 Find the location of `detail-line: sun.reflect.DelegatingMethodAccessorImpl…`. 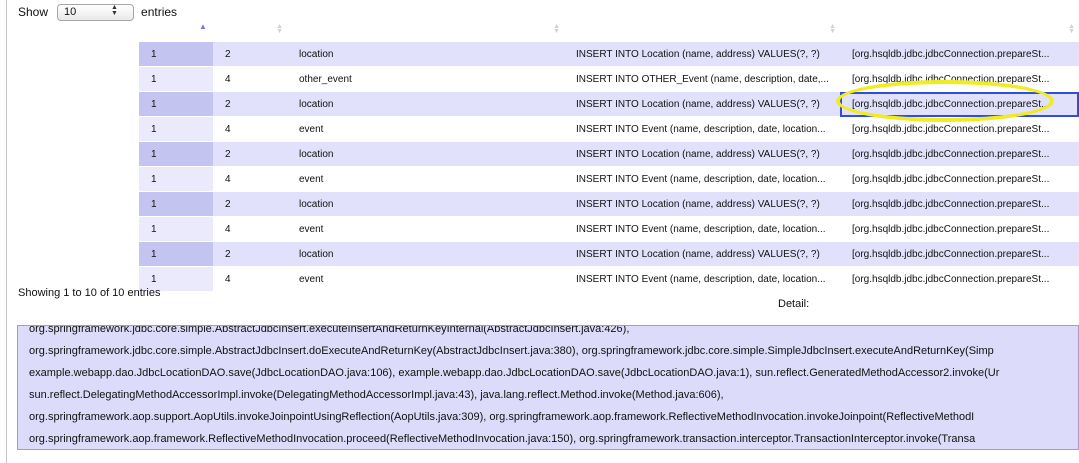

detail-line: sun.reflect.DelegatingMethodAccessorImpl… is located at coordinates (376, 395).